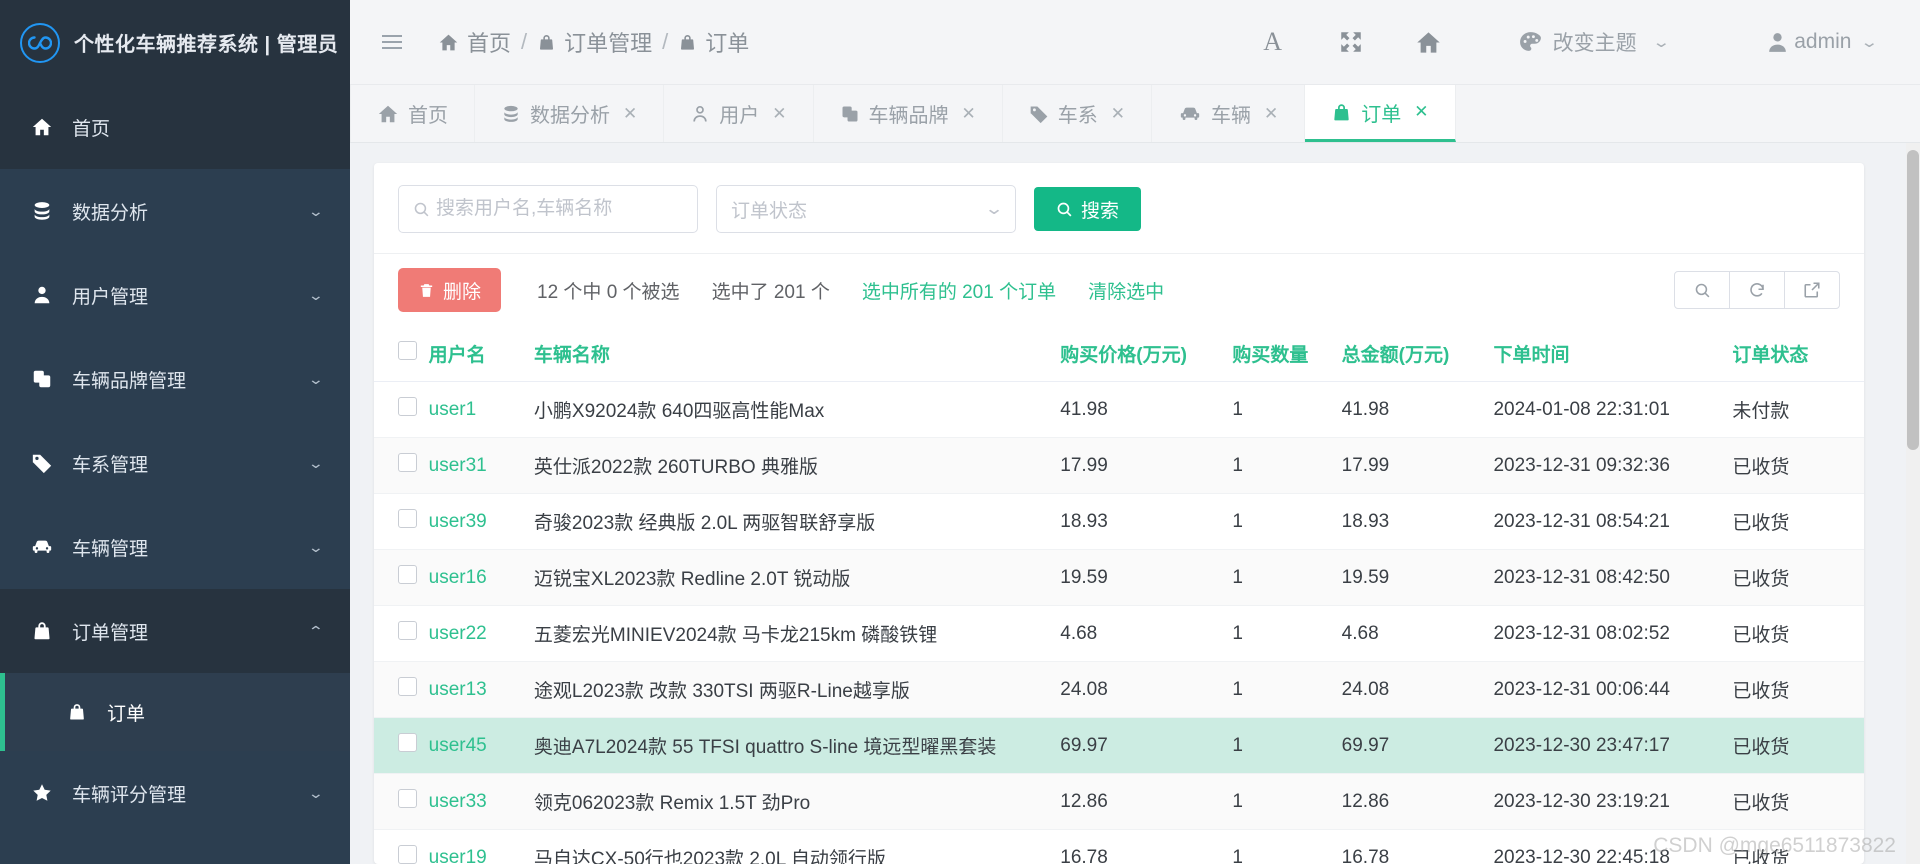 This screenshot has height=864, width=1920. Describe the element at coordinates (407, 350) in the screenshot. I see `select-all-checkbox` at that location.